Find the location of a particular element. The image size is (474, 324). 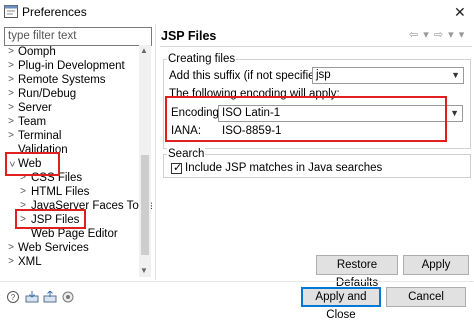

tree-item-label: JavaServer Faces Tools is located at coordinates (91, 206).